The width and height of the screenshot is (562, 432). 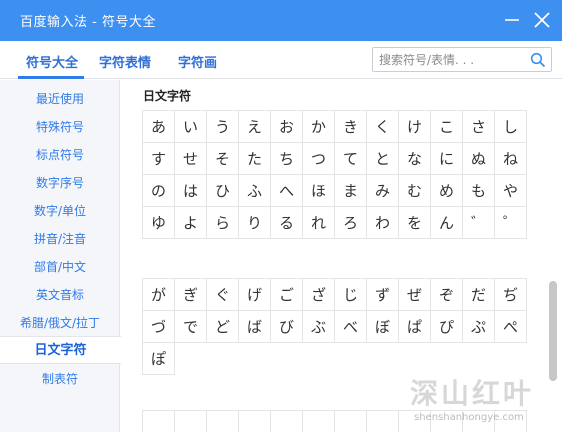 I want to click on sidebar-item-box-drawing: 制表符, so click(x=60, y=379).